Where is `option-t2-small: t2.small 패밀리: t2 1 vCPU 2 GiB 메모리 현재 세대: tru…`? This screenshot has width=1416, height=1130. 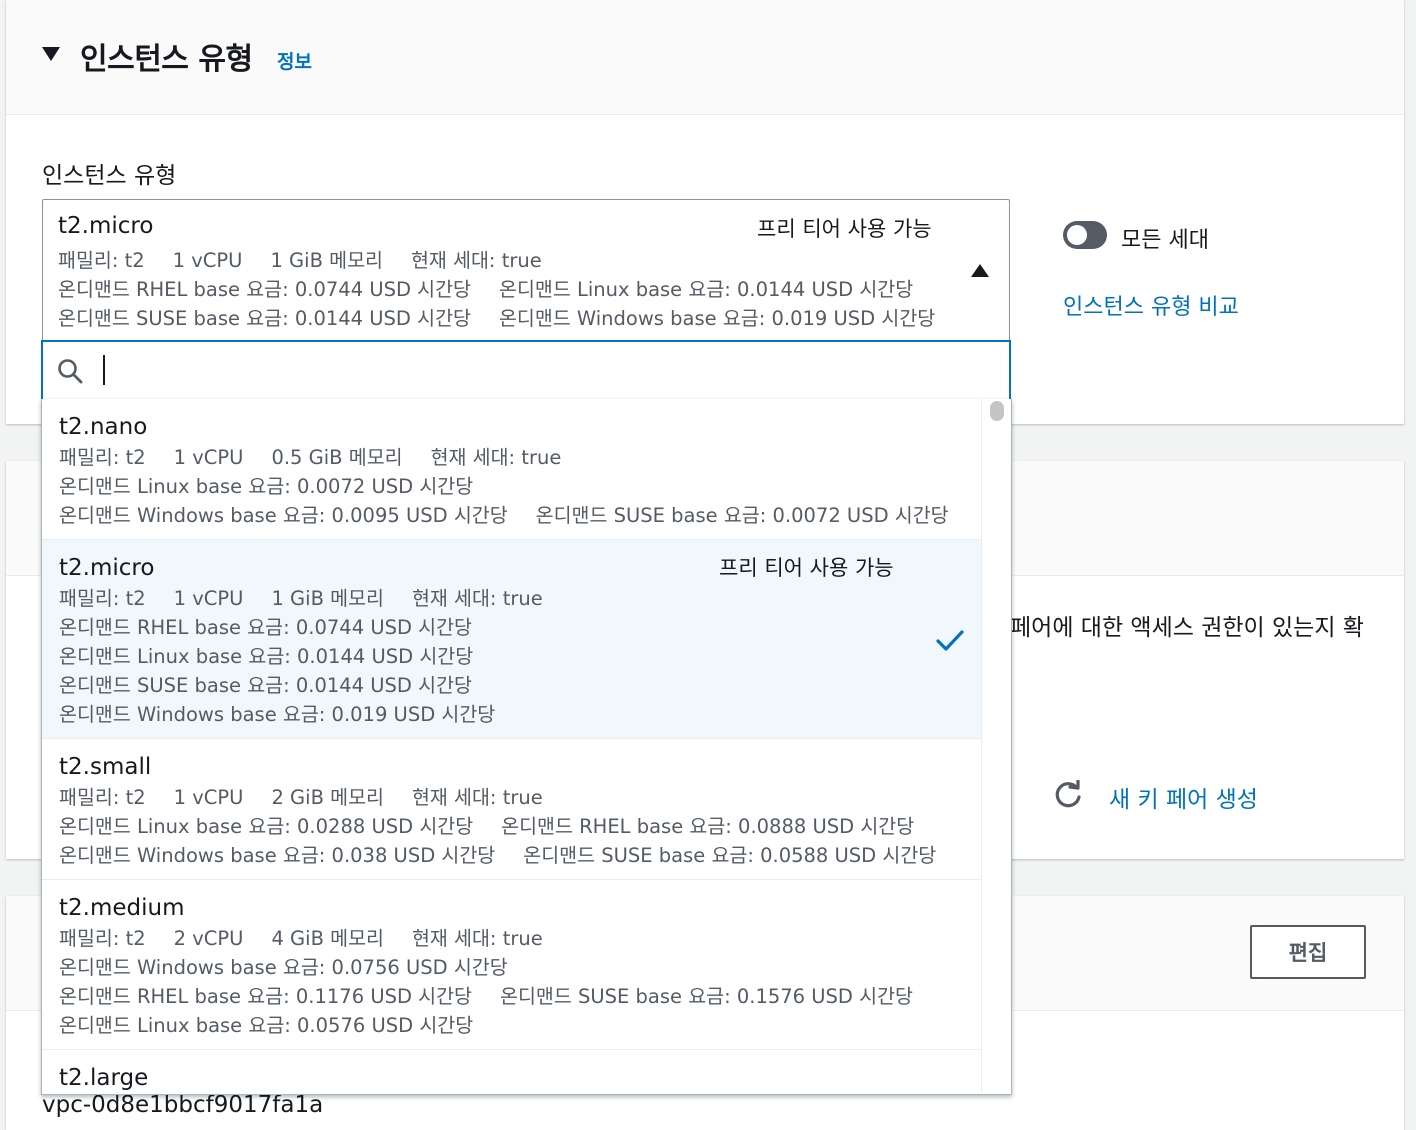 option-t2-small: t2.small 패밀리: t2 1 vCPU 2 GiB 메모리 현재 세대: tru… is located at coordinates (511, 809).